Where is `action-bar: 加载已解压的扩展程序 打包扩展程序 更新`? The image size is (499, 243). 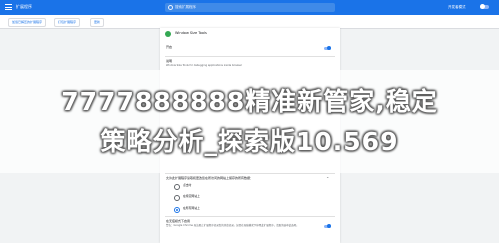 action-bar: 加载已解压的扩展程序 打包扩展程序 更新 is located at coordinates (249, 22).